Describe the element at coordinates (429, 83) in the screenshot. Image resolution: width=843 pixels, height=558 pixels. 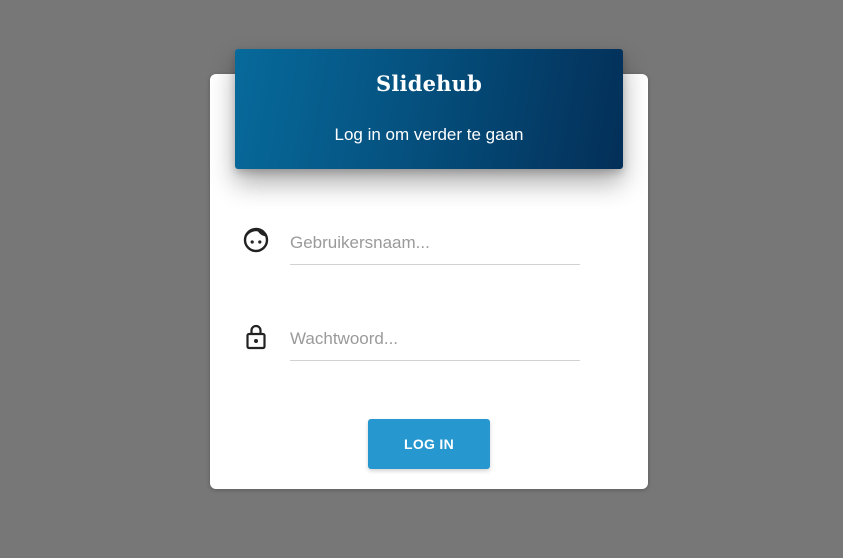
I see `brand-title: Slidehub` at that location.